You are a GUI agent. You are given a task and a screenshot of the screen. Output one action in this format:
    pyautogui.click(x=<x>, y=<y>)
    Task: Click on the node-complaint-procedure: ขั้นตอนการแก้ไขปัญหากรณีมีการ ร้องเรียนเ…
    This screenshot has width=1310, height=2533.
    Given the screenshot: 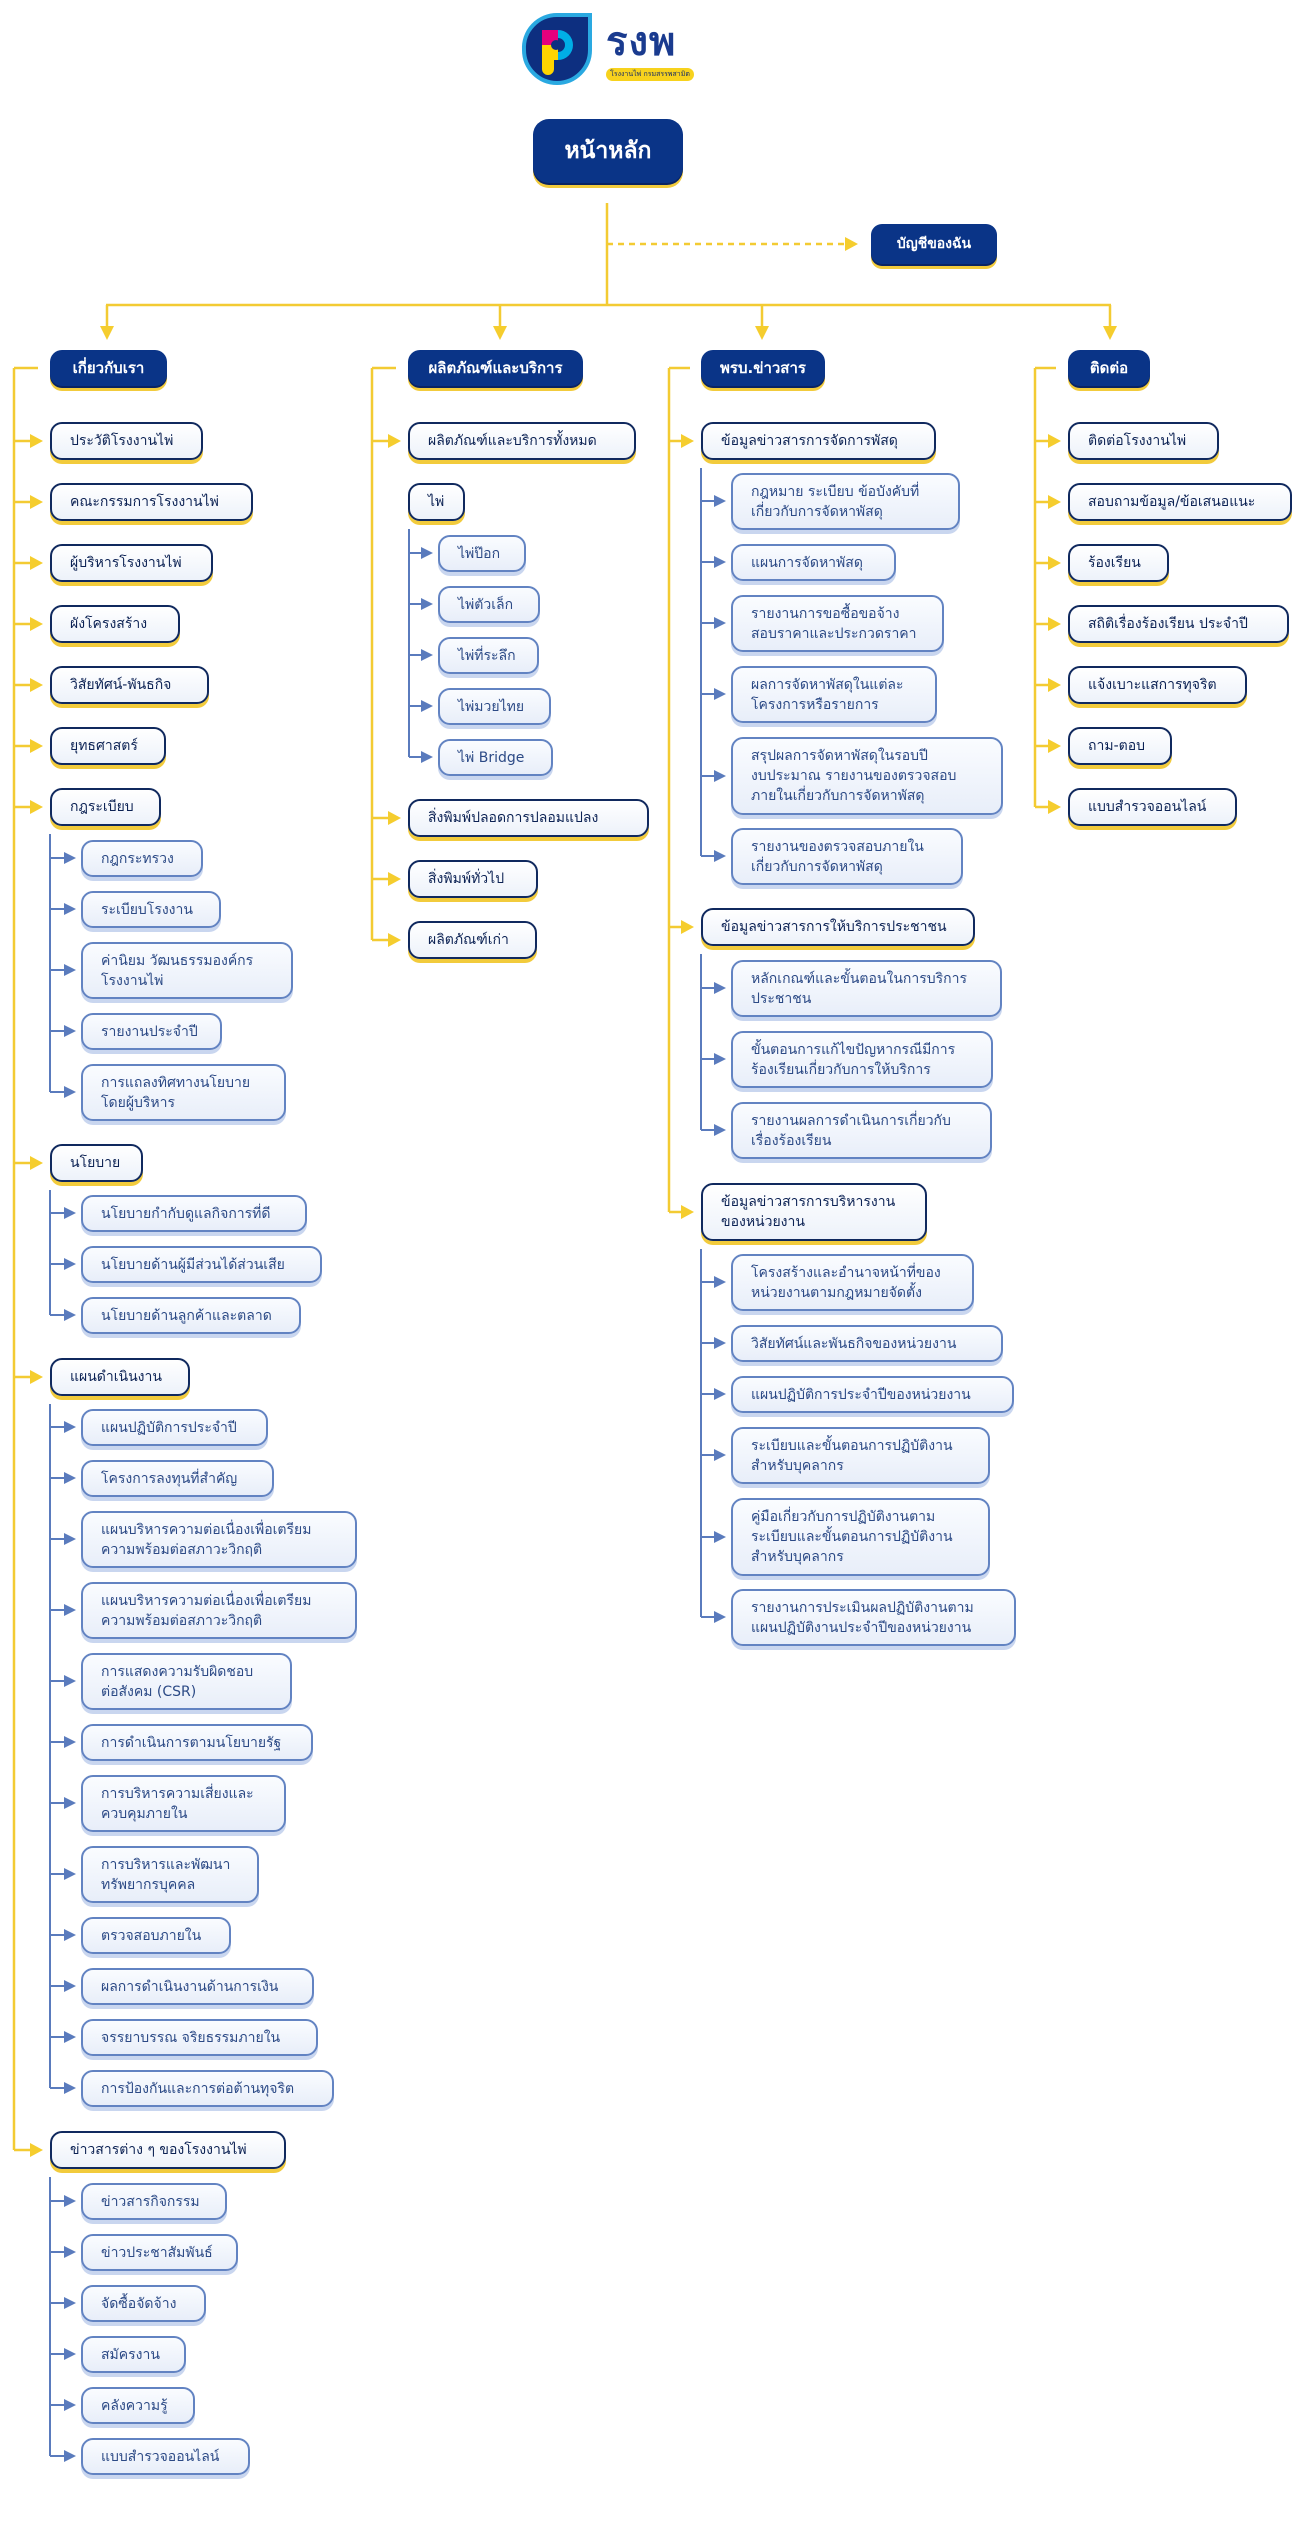 What is the action you would take?
    pyautogui.click(x=862, y=1059)
    